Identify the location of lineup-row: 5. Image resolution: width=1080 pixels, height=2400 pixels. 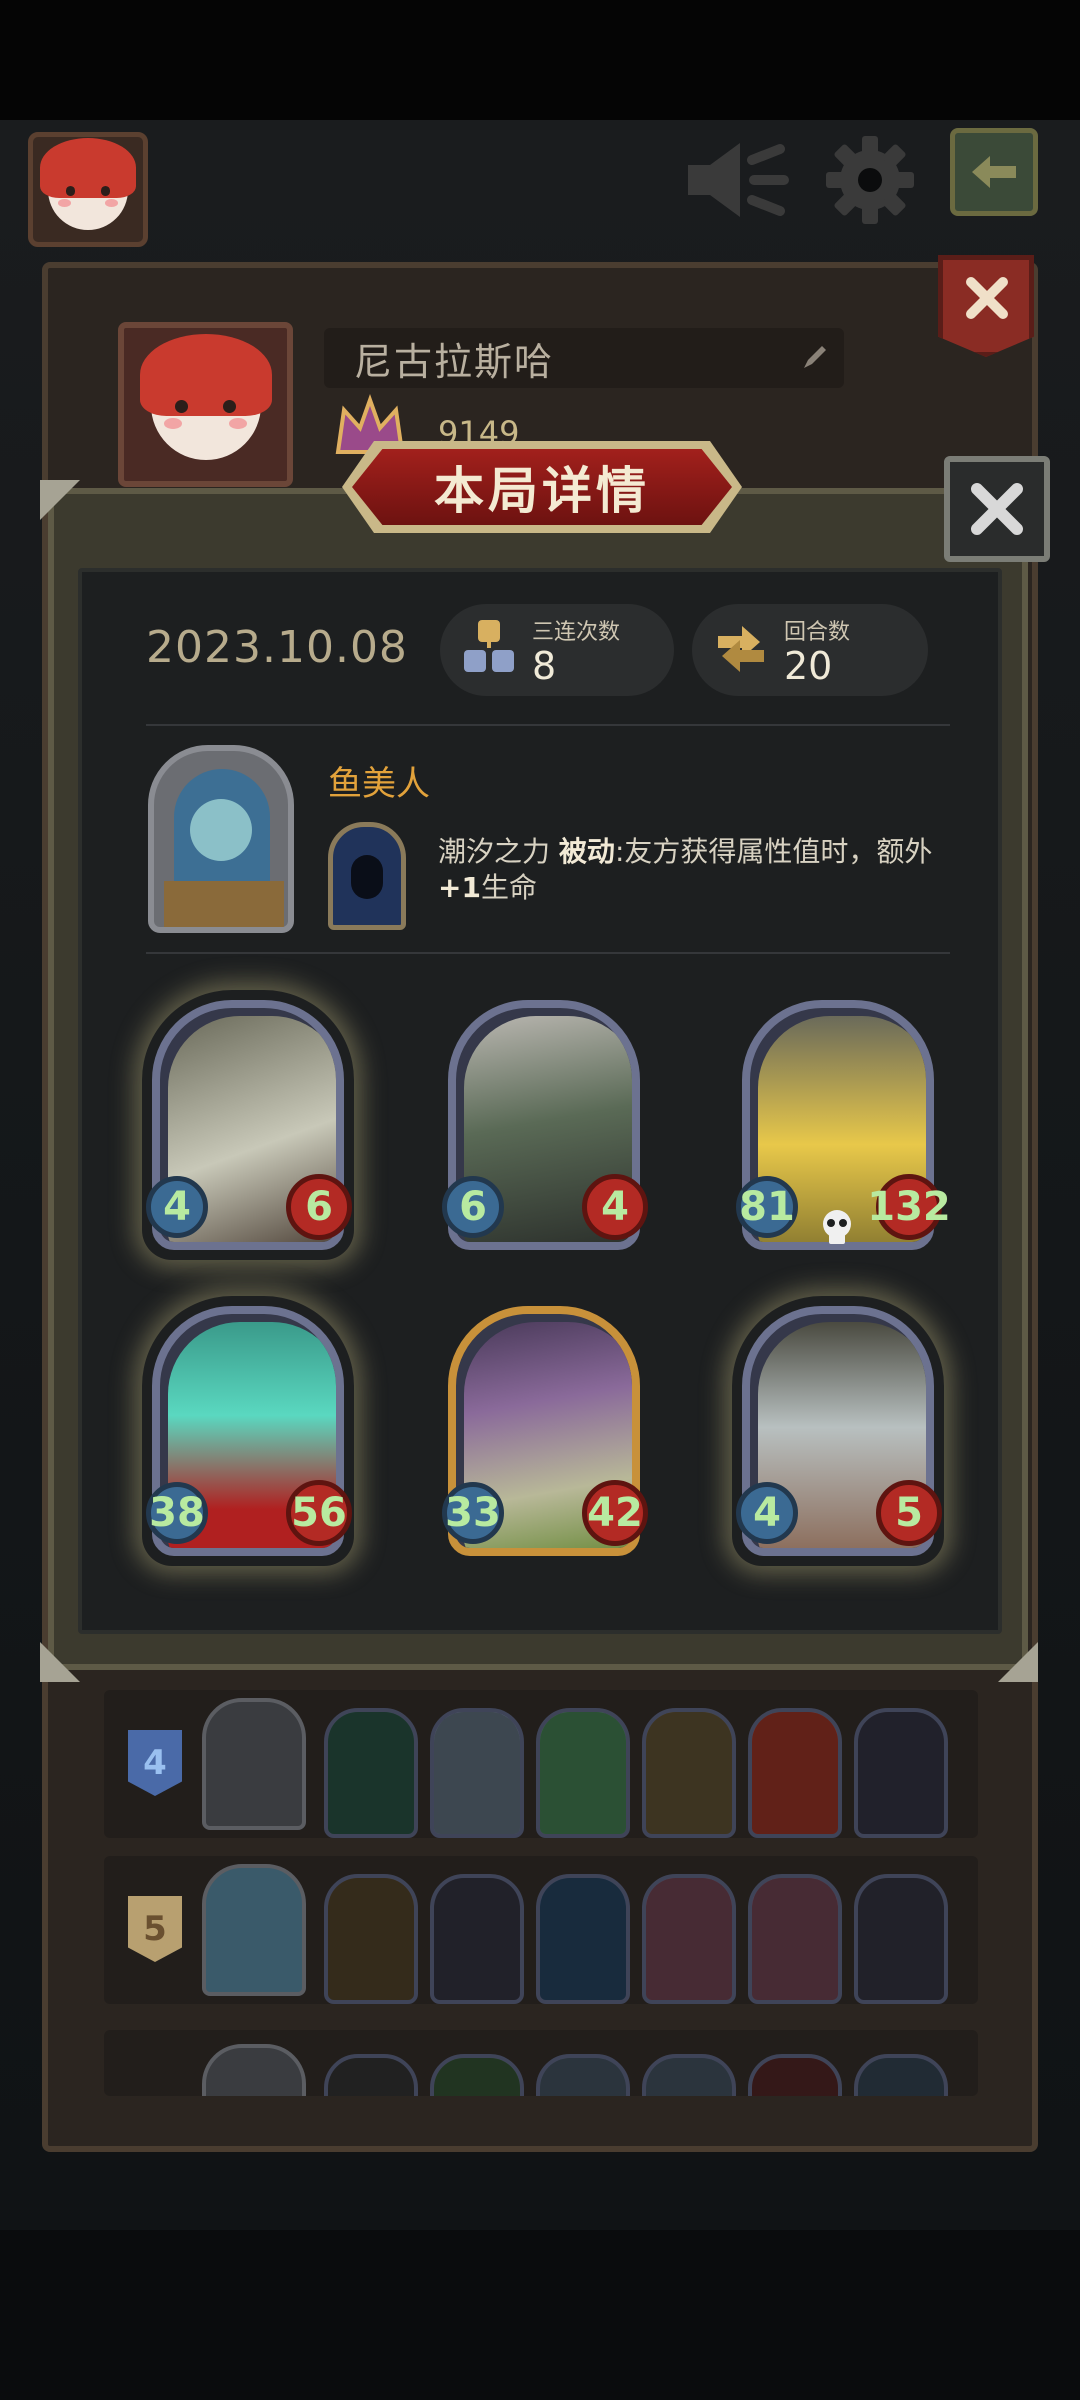
(541, 1930).